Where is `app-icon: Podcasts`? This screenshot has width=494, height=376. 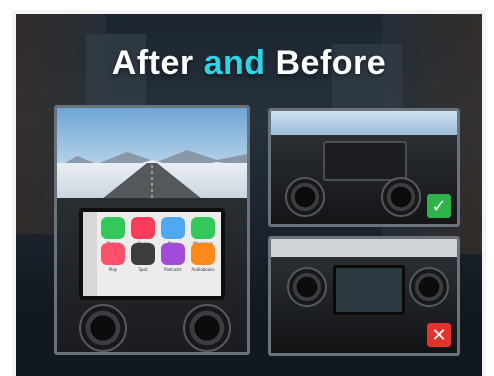
app-icon: Podcasts is located at coordinates (173, 257).